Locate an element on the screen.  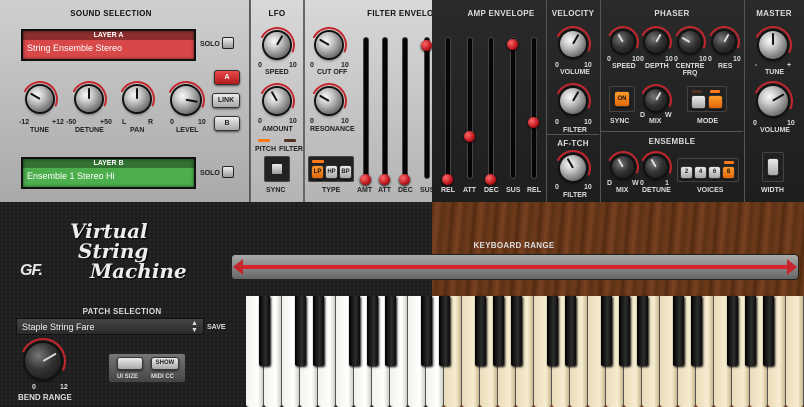
keyboard-range-low-handle is located at coordinates (238, 267).